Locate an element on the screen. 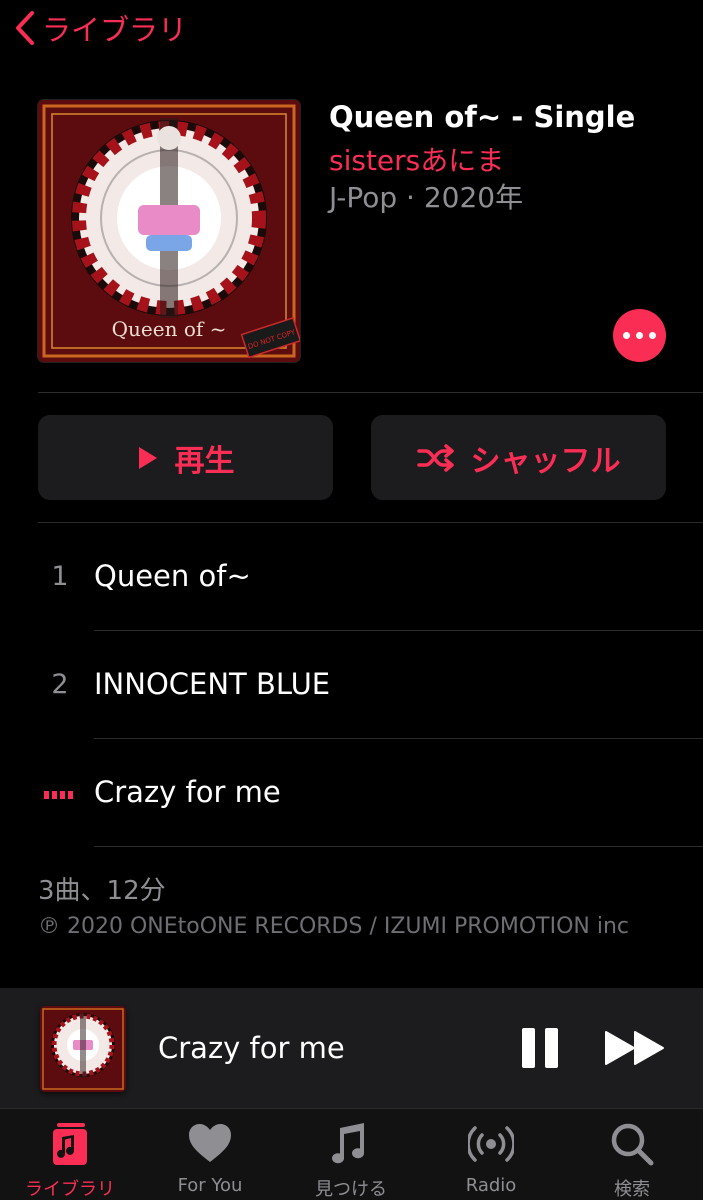 Image resolution: width=703 pixels, height=1200 pixels. skip-forward-button is located at coordinates (635, 1048).